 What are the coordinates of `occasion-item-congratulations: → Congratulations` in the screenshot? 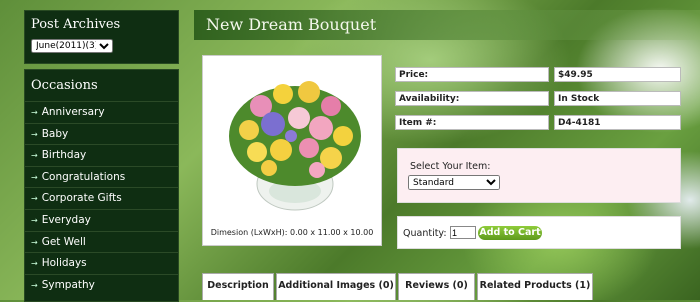 It's located at (101, 176).